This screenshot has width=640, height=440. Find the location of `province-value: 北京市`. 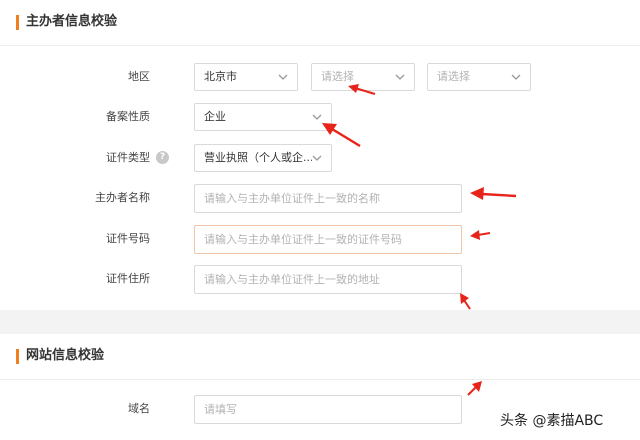

province-value: 北京市 is located at coordinates (220, 76).